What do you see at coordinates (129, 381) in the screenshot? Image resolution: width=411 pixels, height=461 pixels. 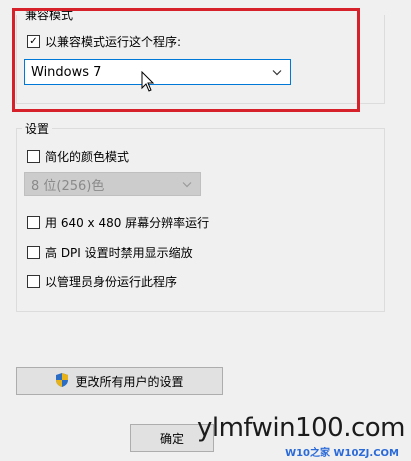 I see `change-all-users-label: 更改所有用户的设置` at bounding box center [129, 381].